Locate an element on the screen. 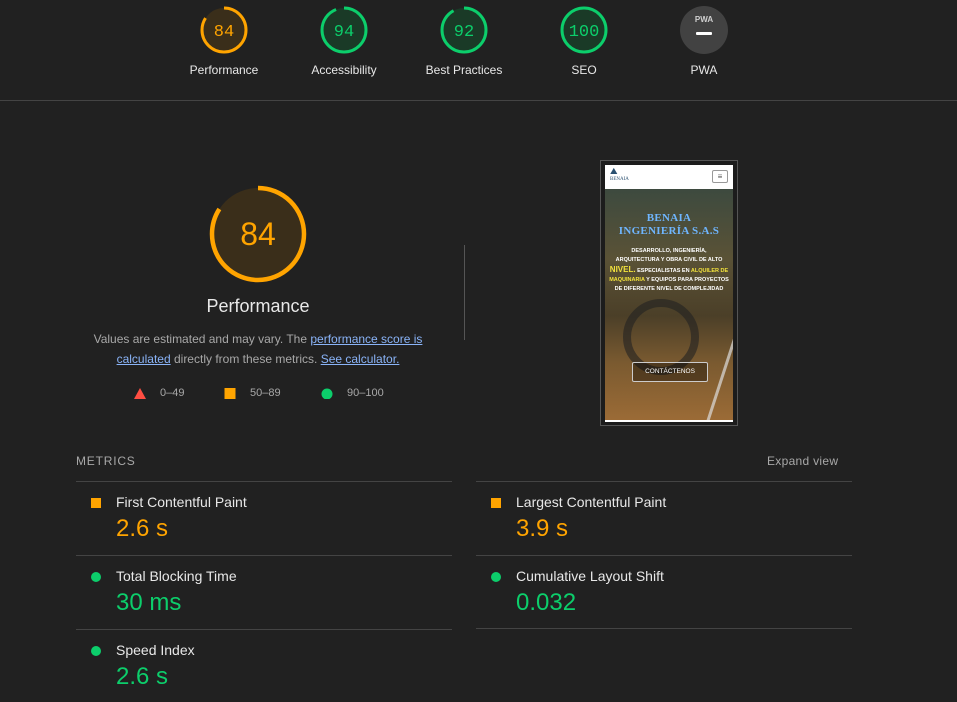 The width and height of the screenshot is (957, 702). metric-value: 0.032 is located at coordinates (546, 602).